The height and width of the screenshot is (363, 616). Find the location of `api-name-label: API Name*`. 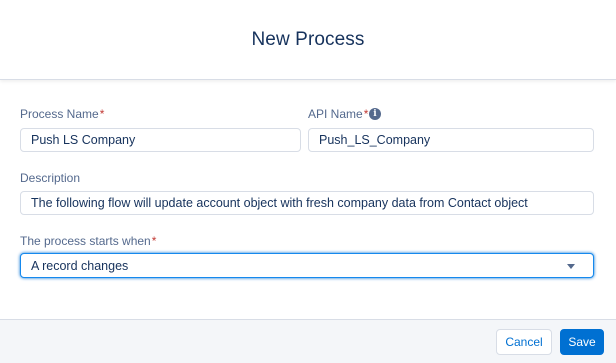

api-name-label: API Name* is located at coordinates (338, 114).